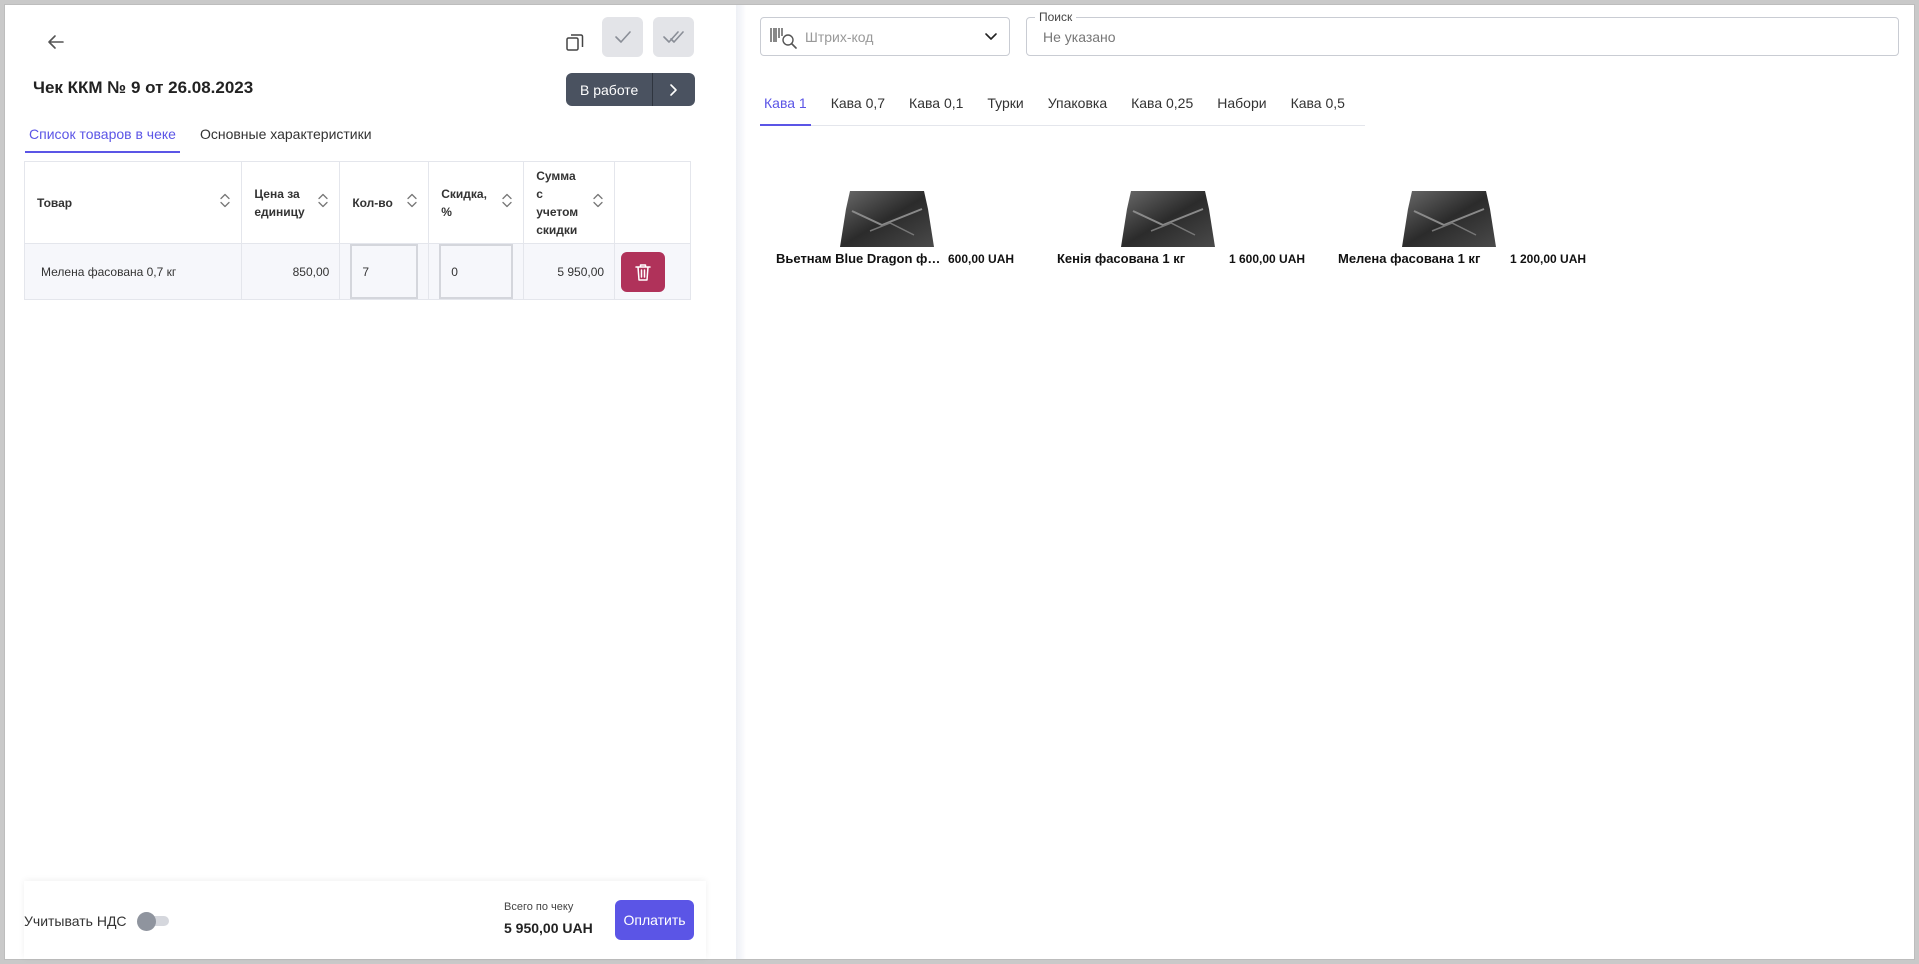 This screenshot has width=1919, height=964. Describe the element at coordinates (652, 202) in the screenshot. I see `column-header-actions` at that location.